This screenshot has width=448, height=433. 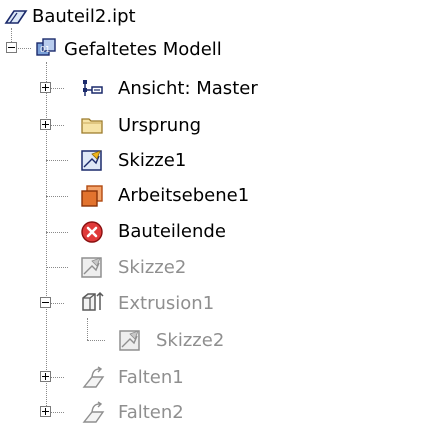 I want to click on tree-row-extrusion1-sketch2: Skizze2, so click(x=204, y=340).